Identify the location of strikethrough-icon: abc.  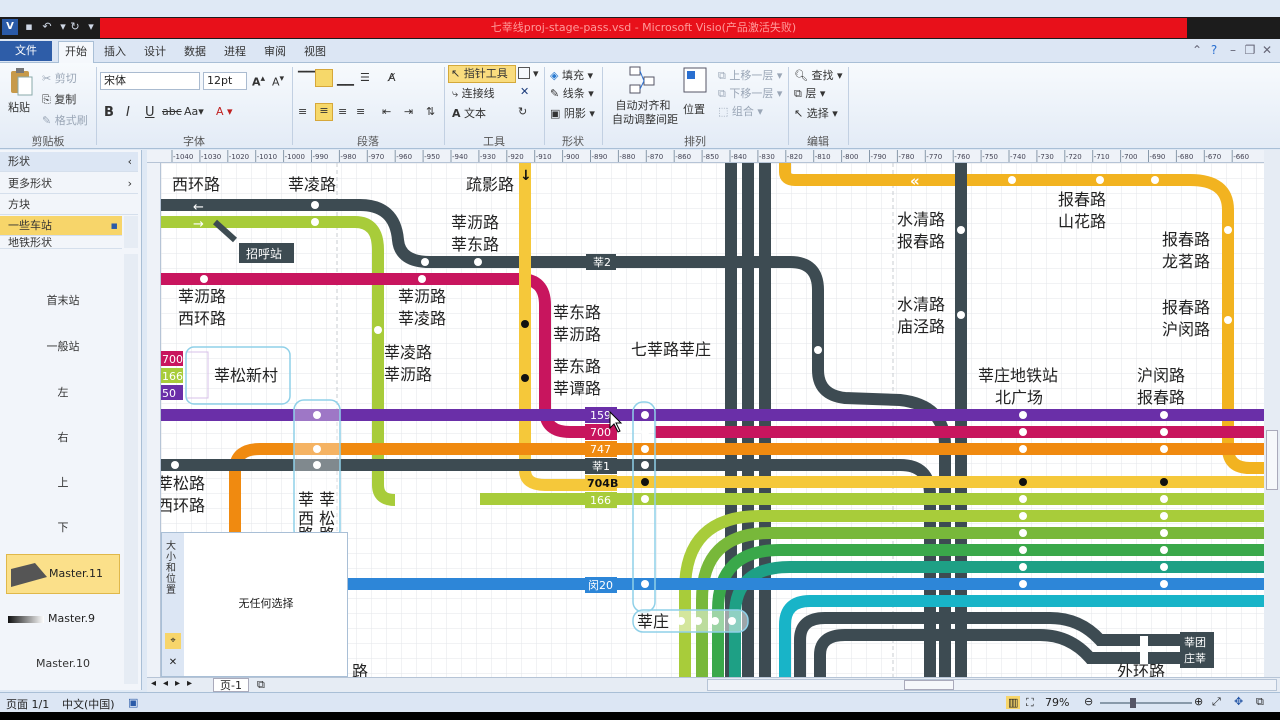
(172, 111).